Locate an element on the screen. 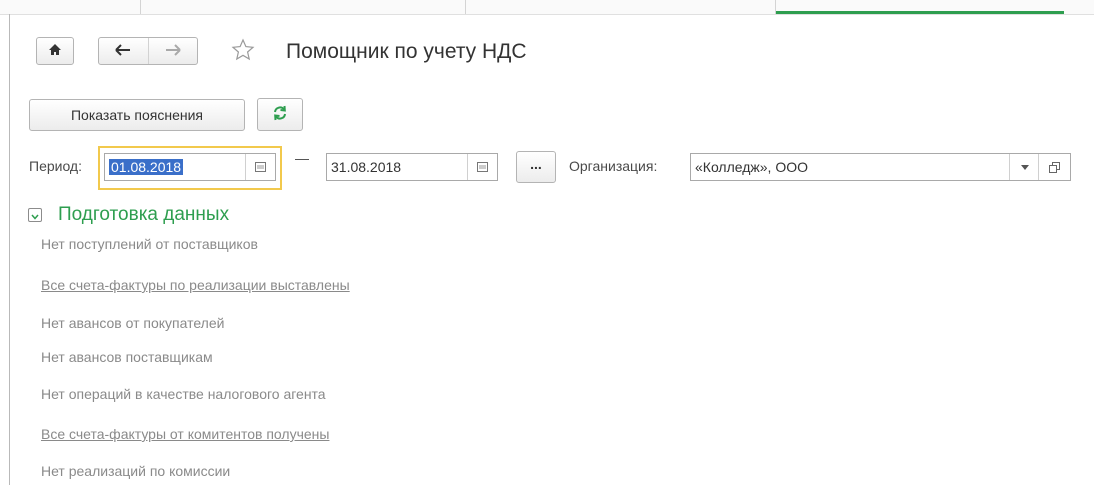  back-button is located at coordinates (123, 51).